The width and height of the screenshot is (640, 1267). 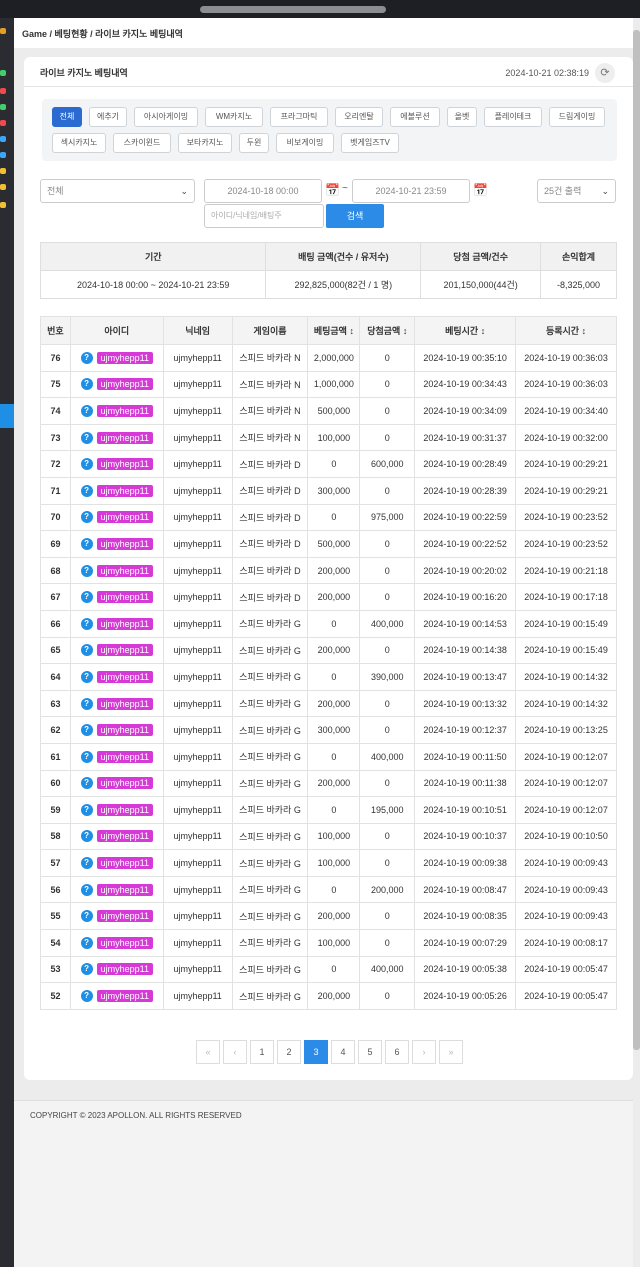 I want to click on row-bet-time: 2024-10-19 00:14:53, so click(x=465, y=623).